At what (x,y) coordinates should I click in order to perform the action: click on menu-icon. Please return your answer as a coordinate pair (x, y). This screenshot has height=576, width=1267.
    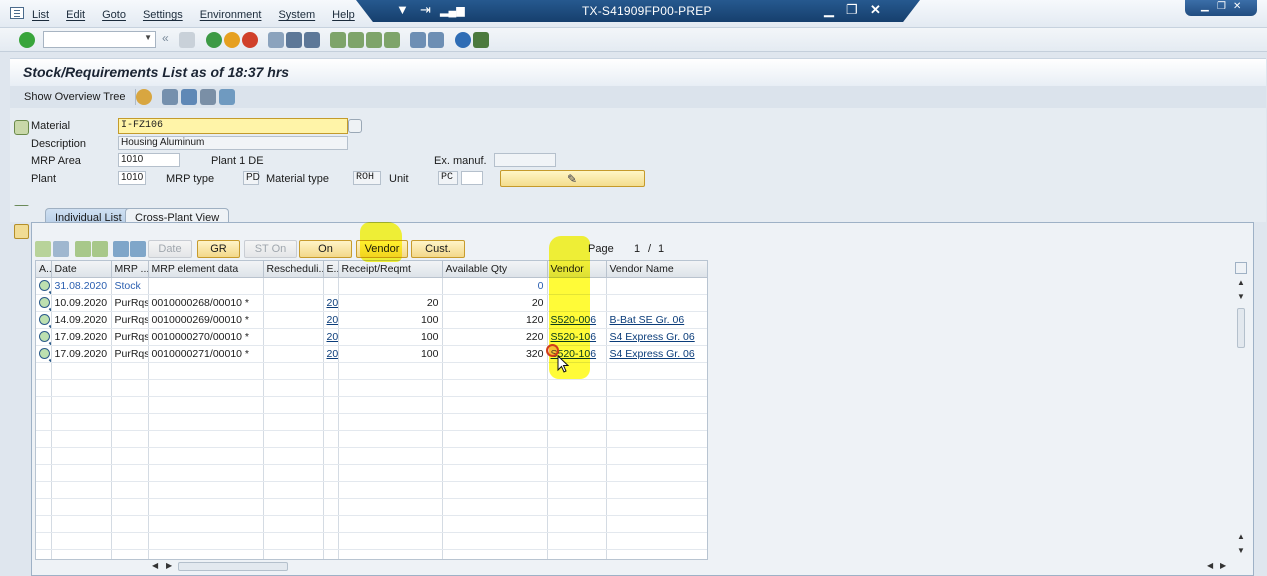
    Looking at the image, I should click on (17, 13).